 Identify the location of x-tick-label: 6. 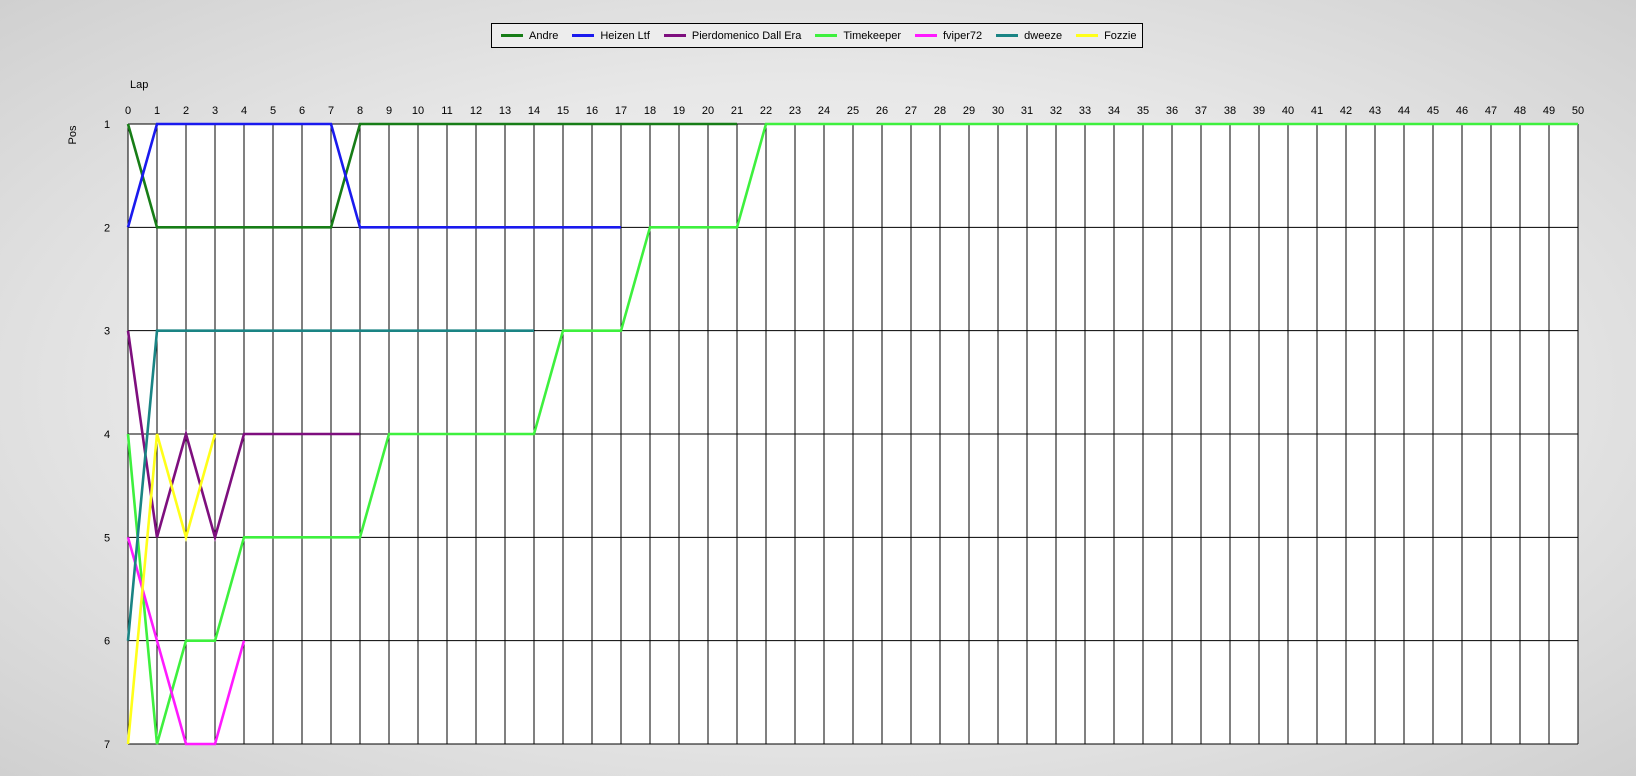
(302, 111).